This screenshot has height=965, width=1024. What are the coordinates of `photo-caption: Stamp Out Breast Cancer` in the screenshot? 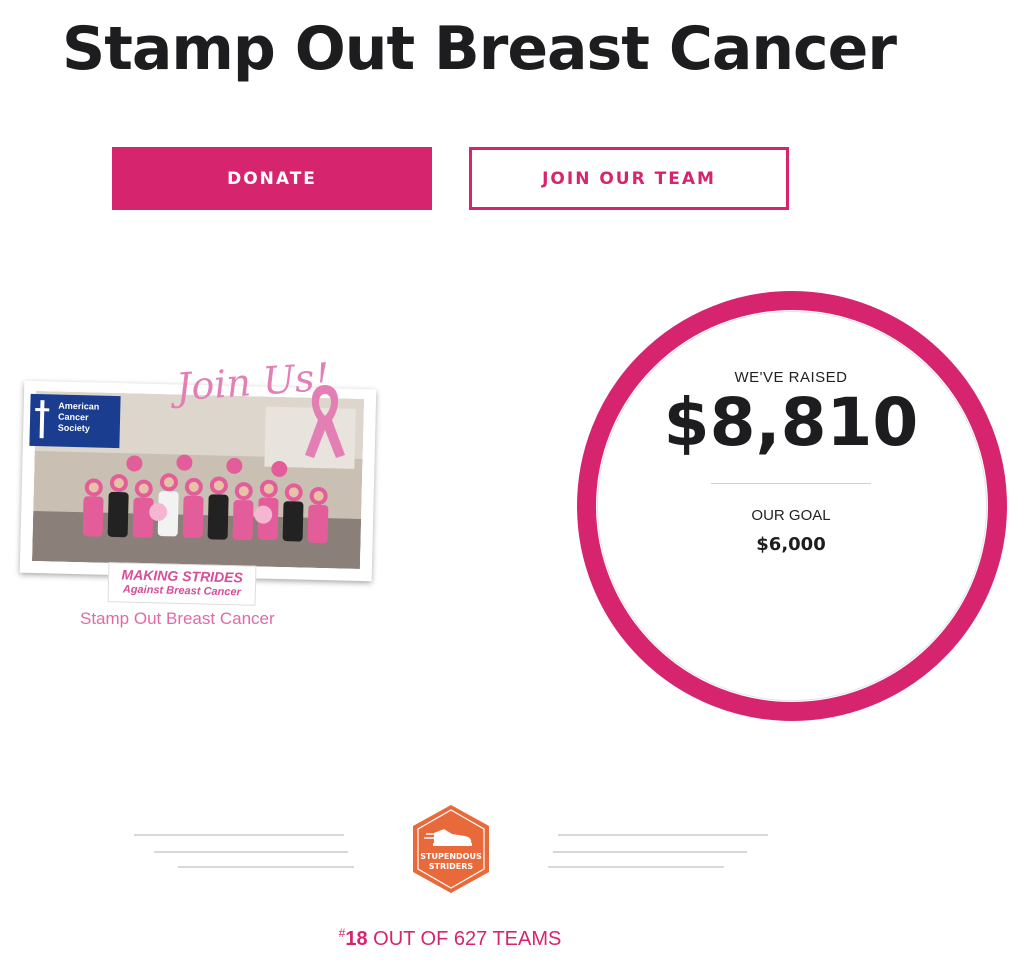 It's located at (177, 618).